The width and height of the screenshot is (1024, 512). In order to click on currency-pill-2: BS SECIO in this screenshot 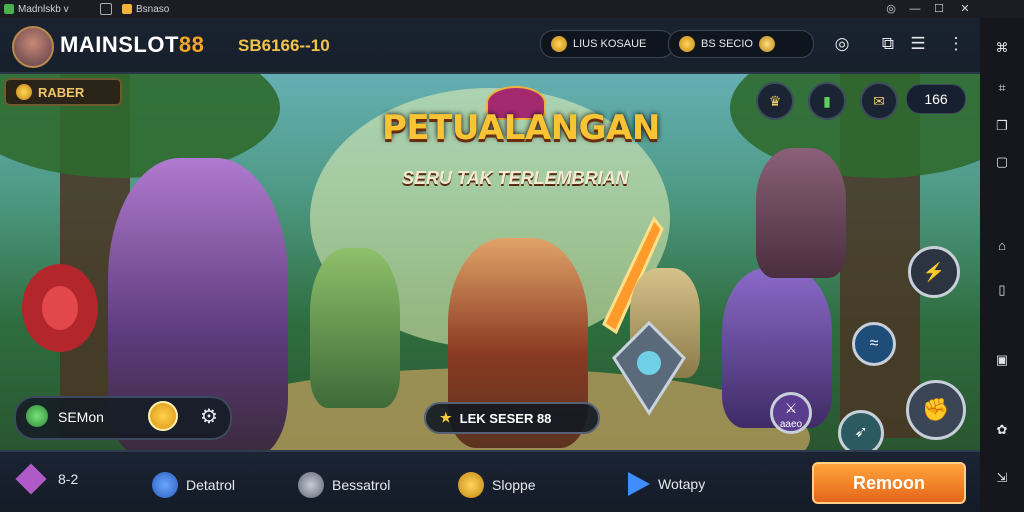, I will do `click(741, 44)`.